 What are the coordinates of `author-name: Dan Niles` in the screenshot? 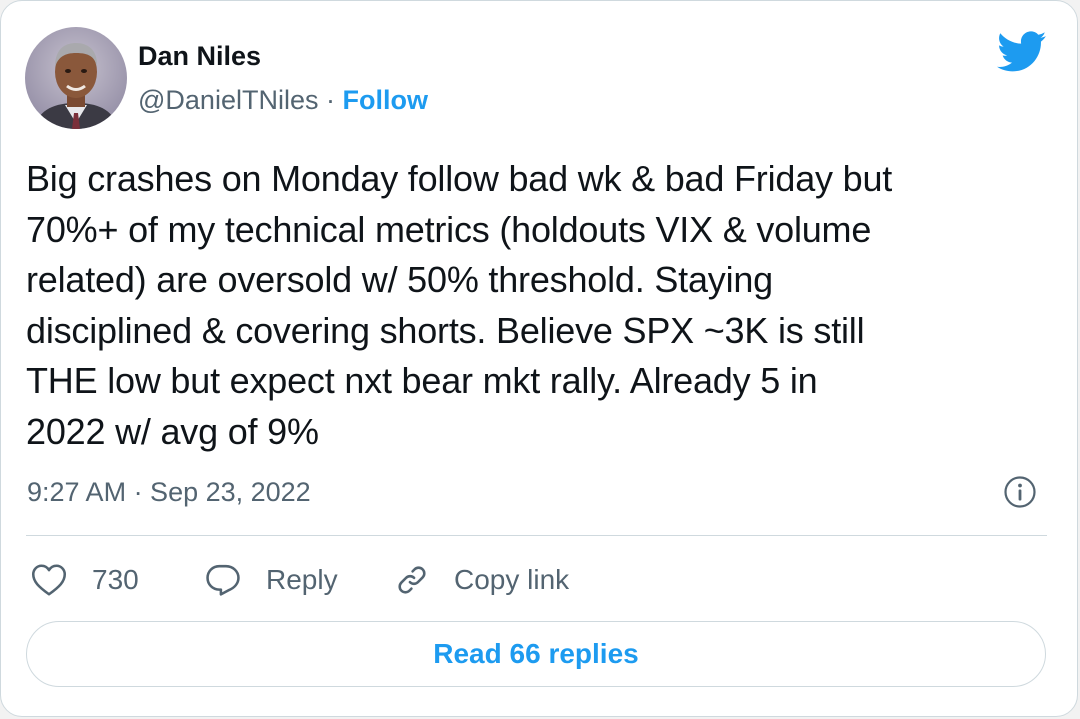 It's located at (199, 56).